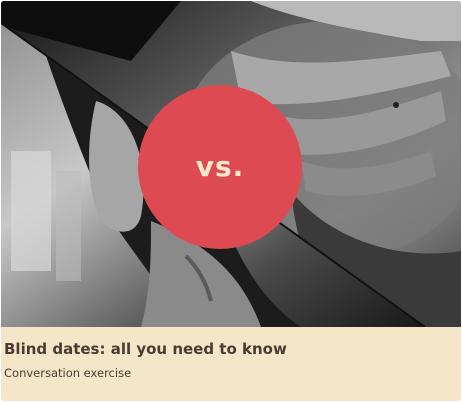 This screenshot has width=462, height=403. I want to click on versus-label: vs., so click(220, 166).